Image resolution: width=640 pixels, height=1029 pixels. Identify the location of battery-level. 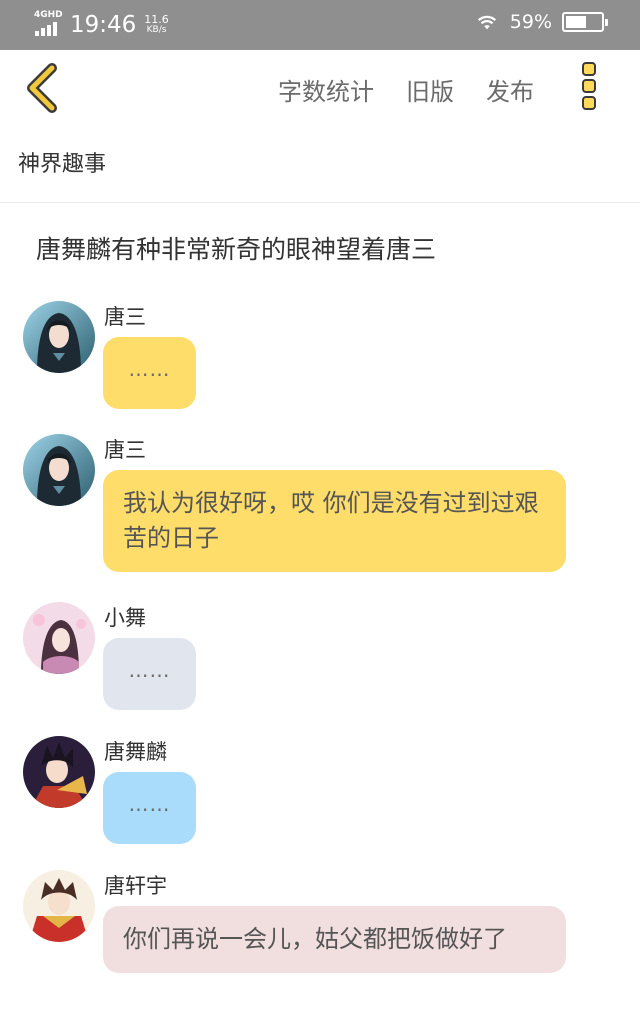
(576, 22).